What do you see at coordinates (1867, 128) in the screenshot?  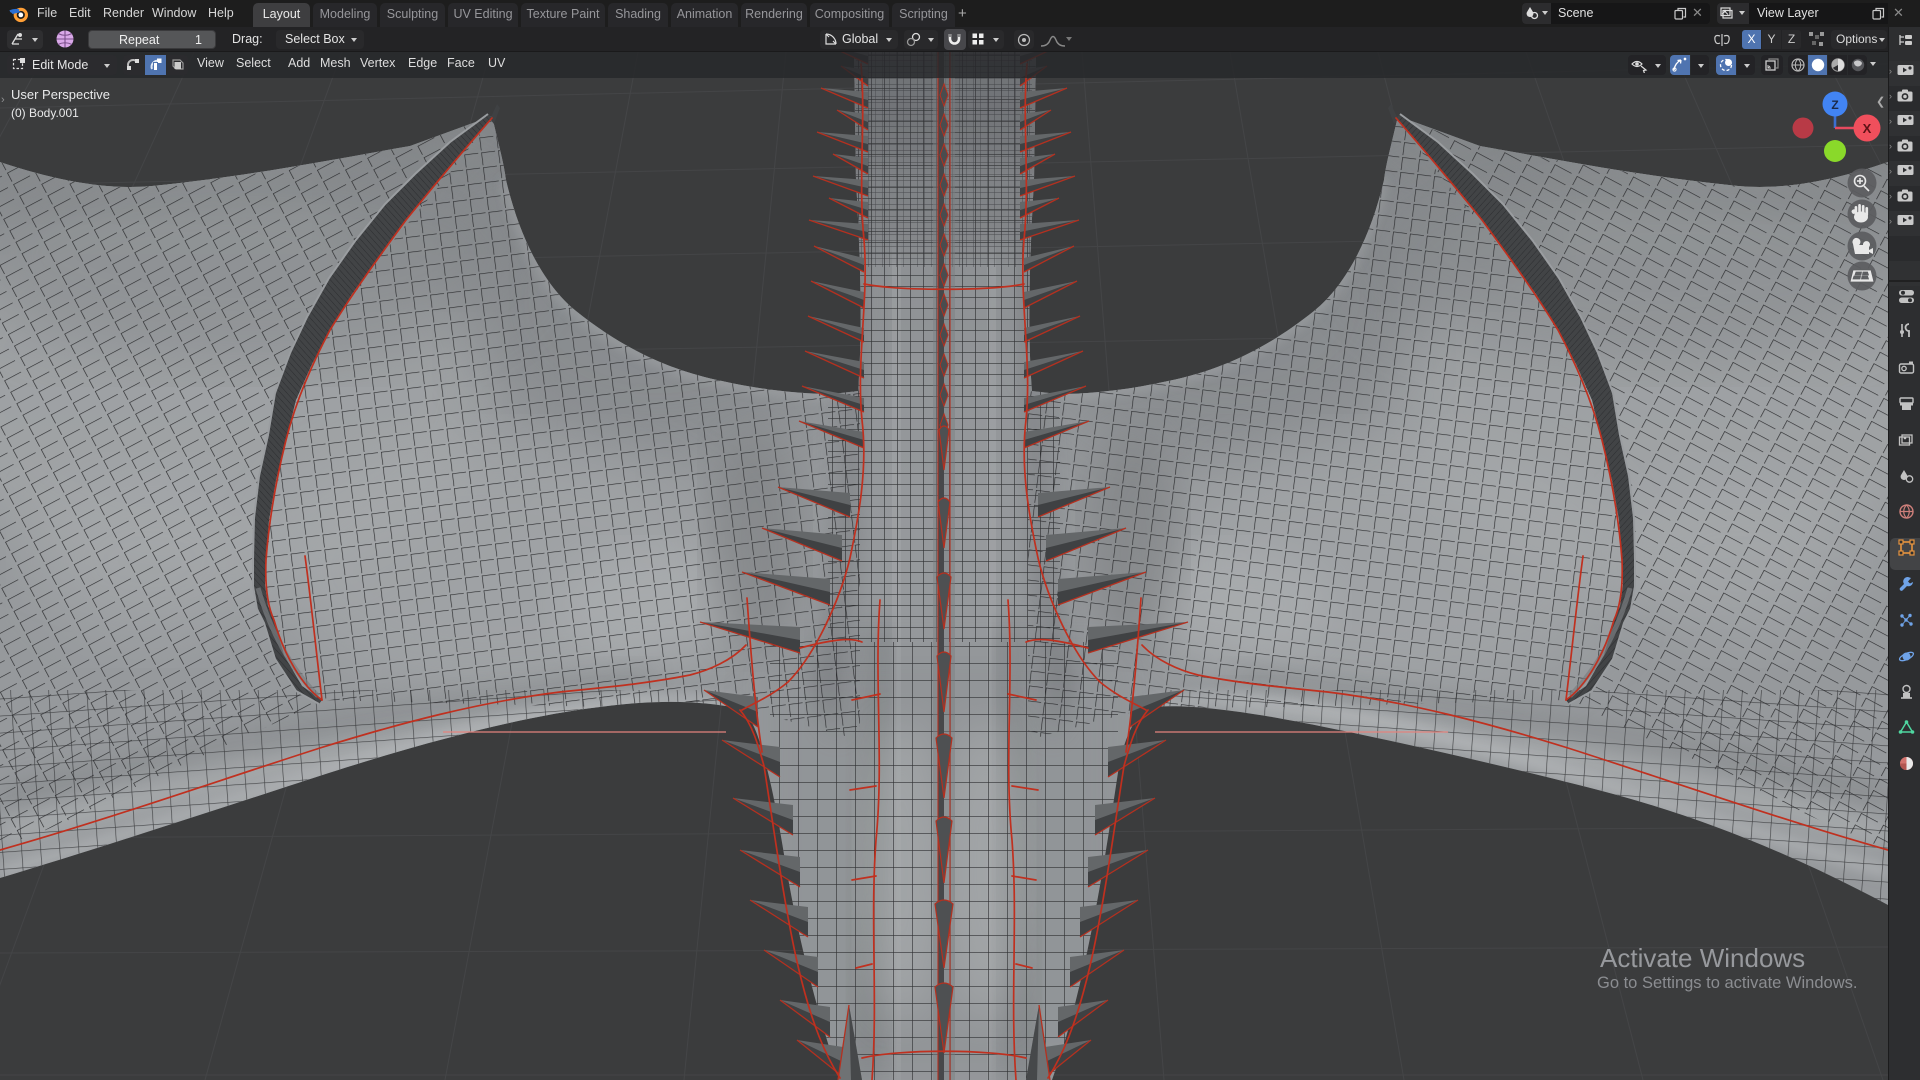 I see `svg-text: X` at bounding box center [1867, 128].